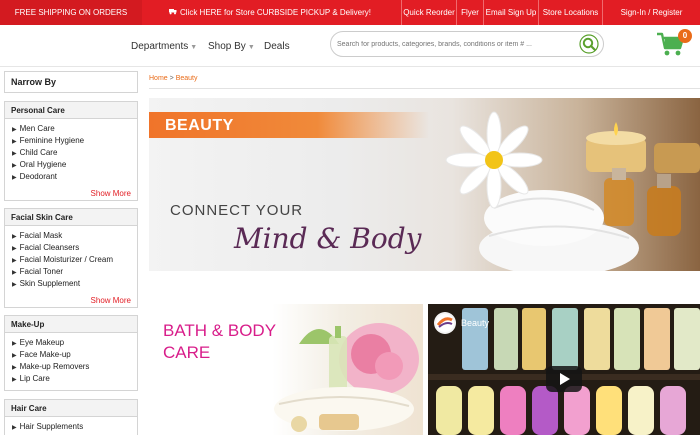 This screenshot has width=700, height=435. I want to click on breadcrumb-current: Beauty, so click(186, 78).